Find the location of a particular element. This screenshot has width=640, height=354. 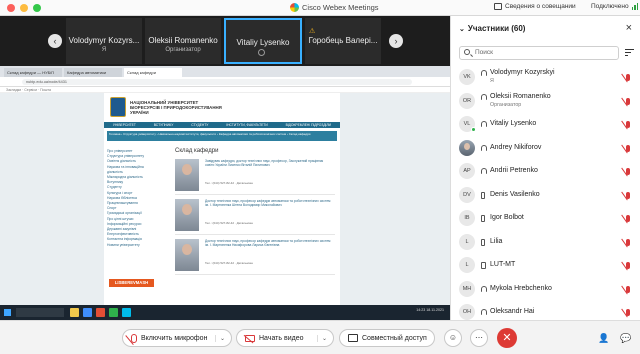

side-menu-item: Новини університету is located at coordinates (130, 245).